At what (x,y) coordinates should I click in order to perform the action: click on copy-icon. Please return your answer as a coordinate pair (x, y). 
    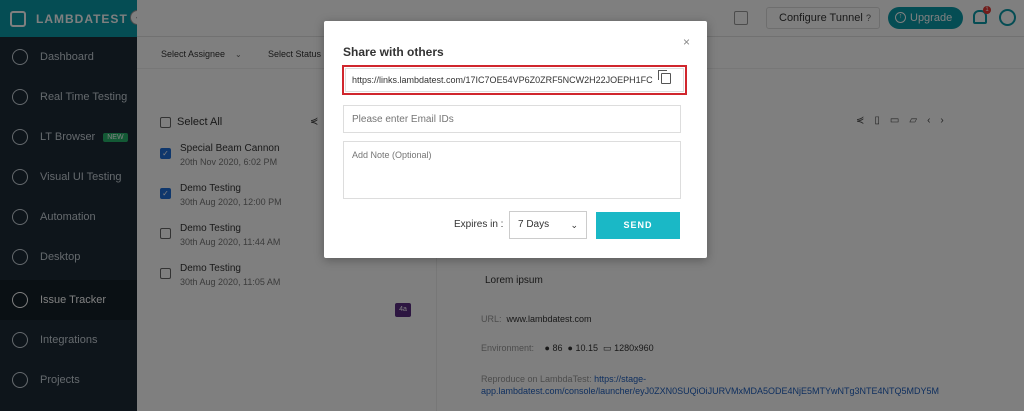
    Looking at the image, I should click on (664, 77).